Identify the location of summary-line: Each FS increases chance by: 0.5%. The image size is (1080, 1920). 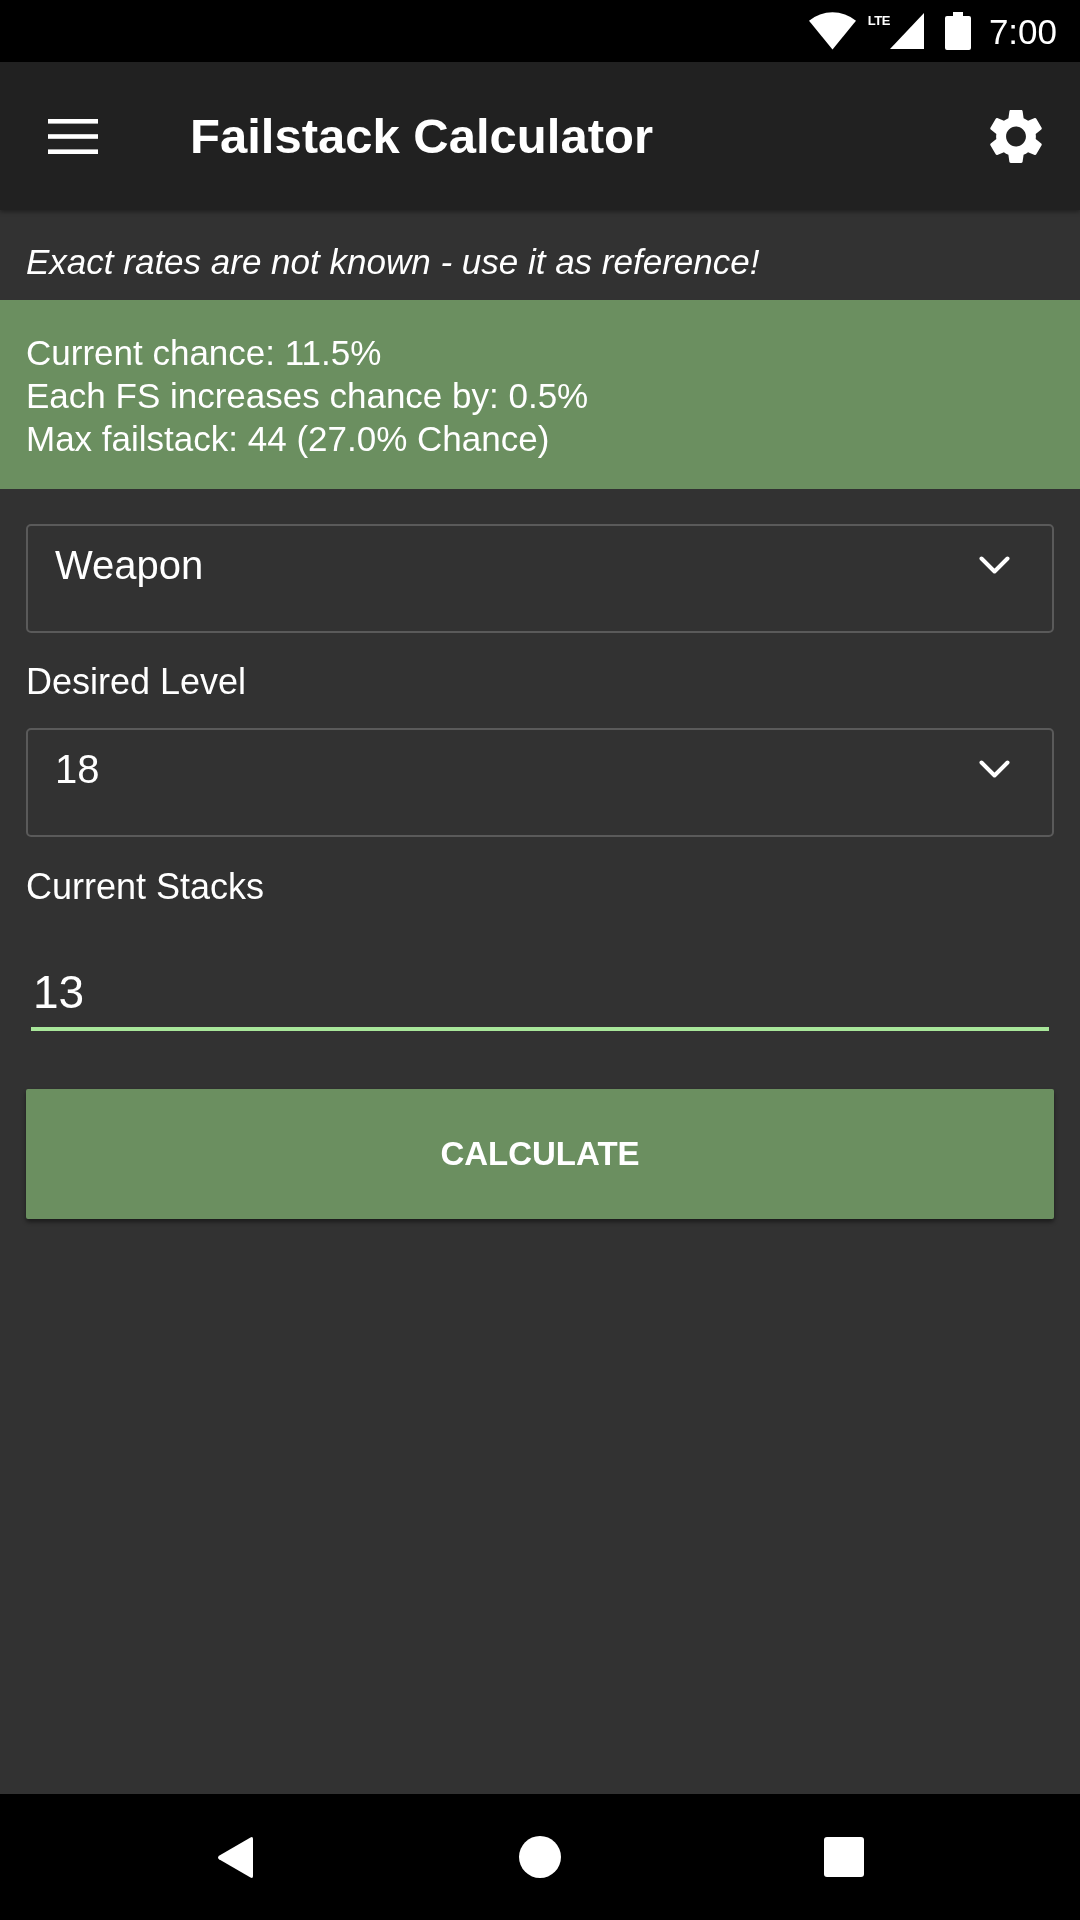
(308, 396).